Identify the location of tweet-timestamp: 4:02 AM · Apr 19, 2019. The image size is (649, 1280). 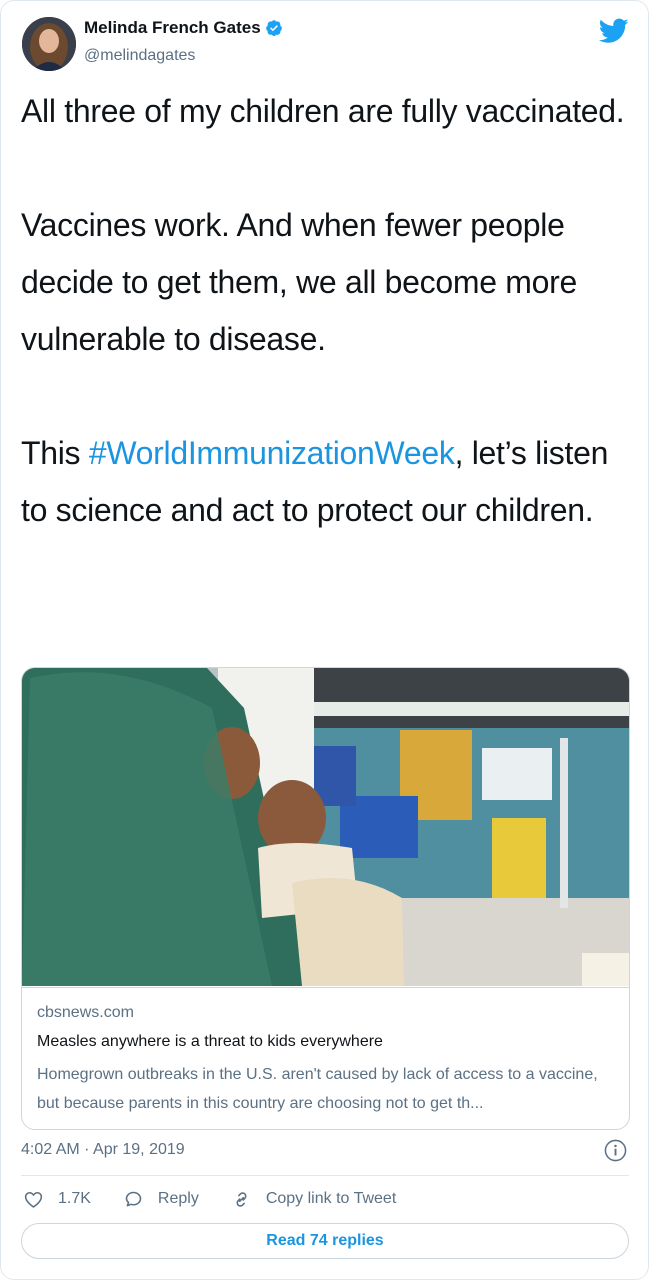
(103, 1150).